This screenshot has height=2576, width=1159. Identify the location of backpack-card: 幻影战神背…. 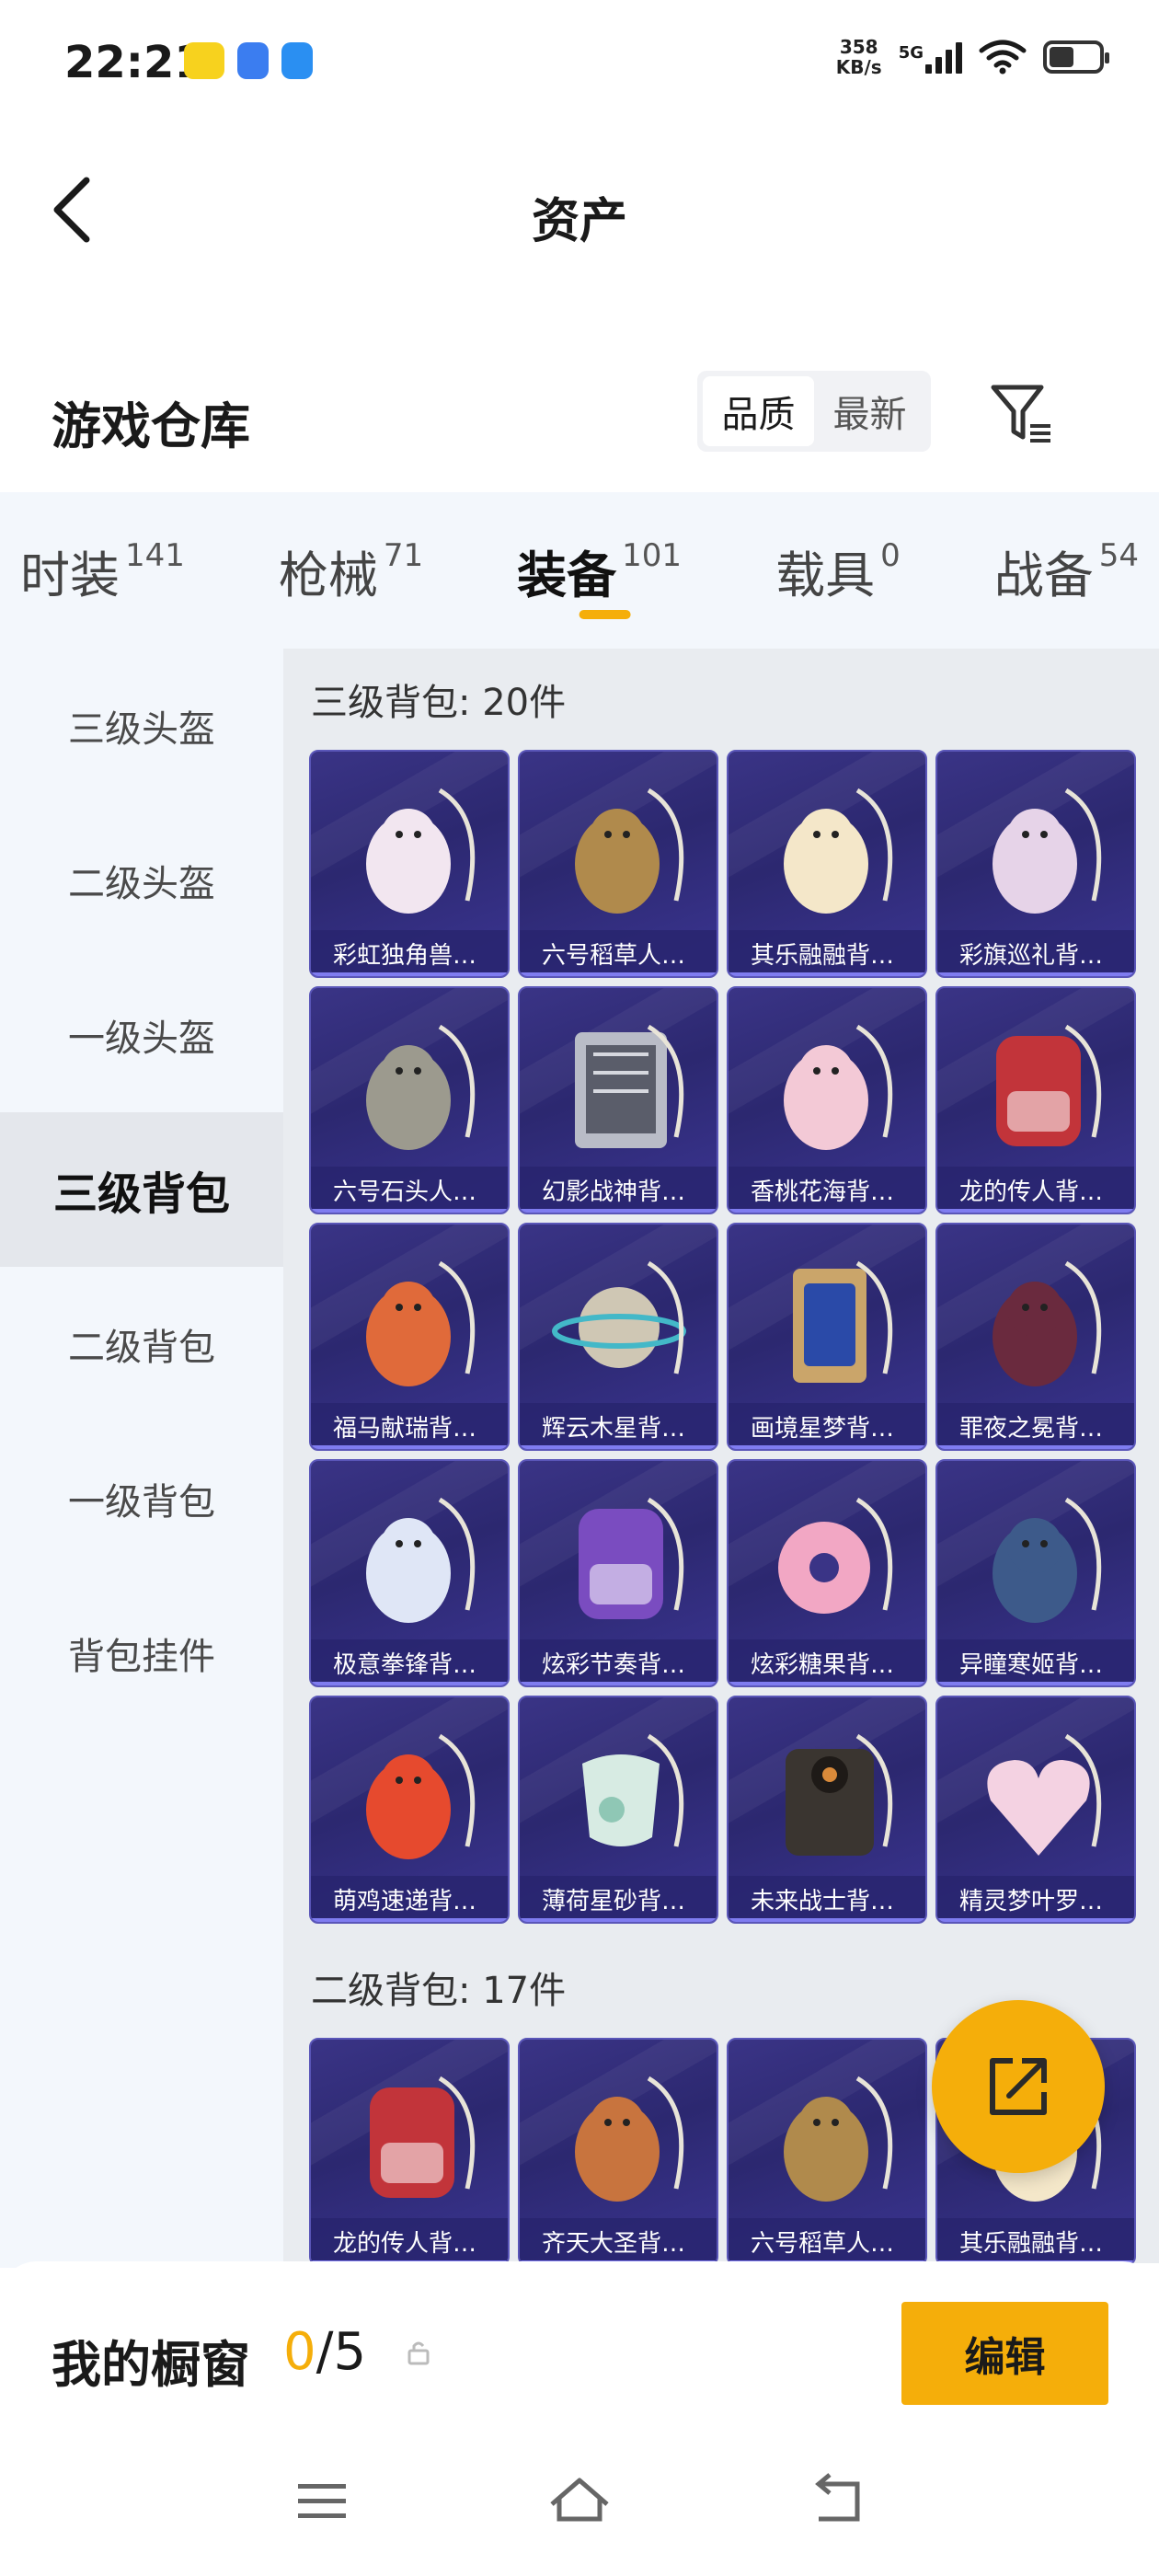
(618, 1100).